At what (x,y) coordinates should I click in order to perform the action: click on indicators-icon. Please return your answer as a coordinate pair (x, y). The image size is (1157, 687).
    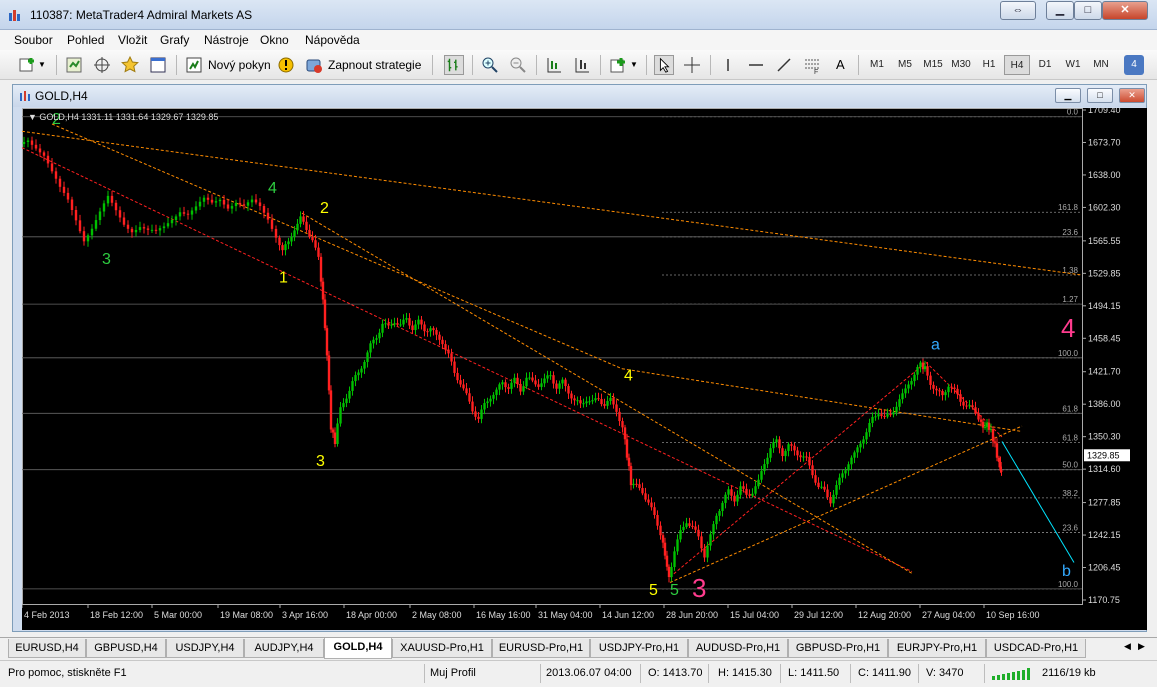
    Looking at the image, I should click on (618, 65).